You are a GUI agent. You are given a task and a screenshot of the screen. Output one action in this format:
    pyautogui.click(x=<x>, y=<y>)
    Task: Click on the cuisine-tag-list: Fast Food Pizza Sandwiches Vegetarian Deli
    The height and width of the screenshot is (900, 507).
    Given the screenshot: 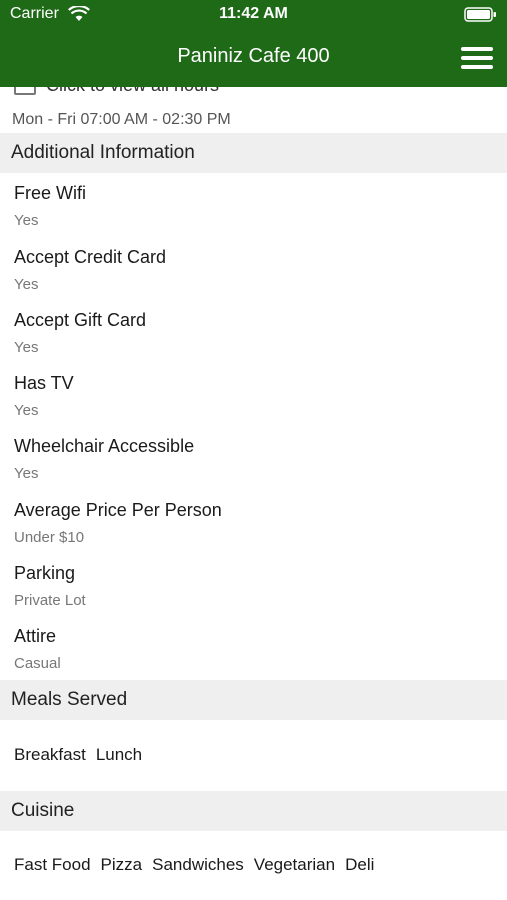 What is the action you would take?
    pyautogui.click(x=199, y=865)
    